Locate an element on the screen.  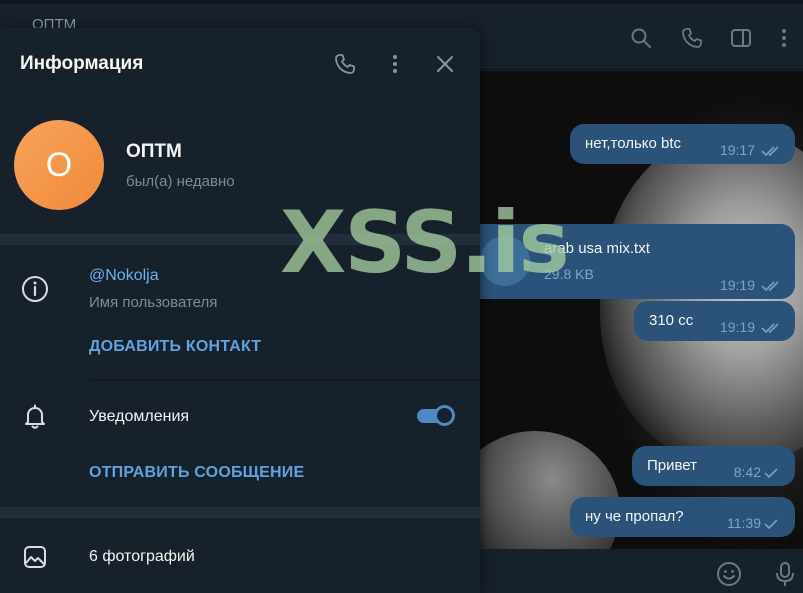
message-bubble: ну че пропал? 11:39 is located at coordinates (682, 517).